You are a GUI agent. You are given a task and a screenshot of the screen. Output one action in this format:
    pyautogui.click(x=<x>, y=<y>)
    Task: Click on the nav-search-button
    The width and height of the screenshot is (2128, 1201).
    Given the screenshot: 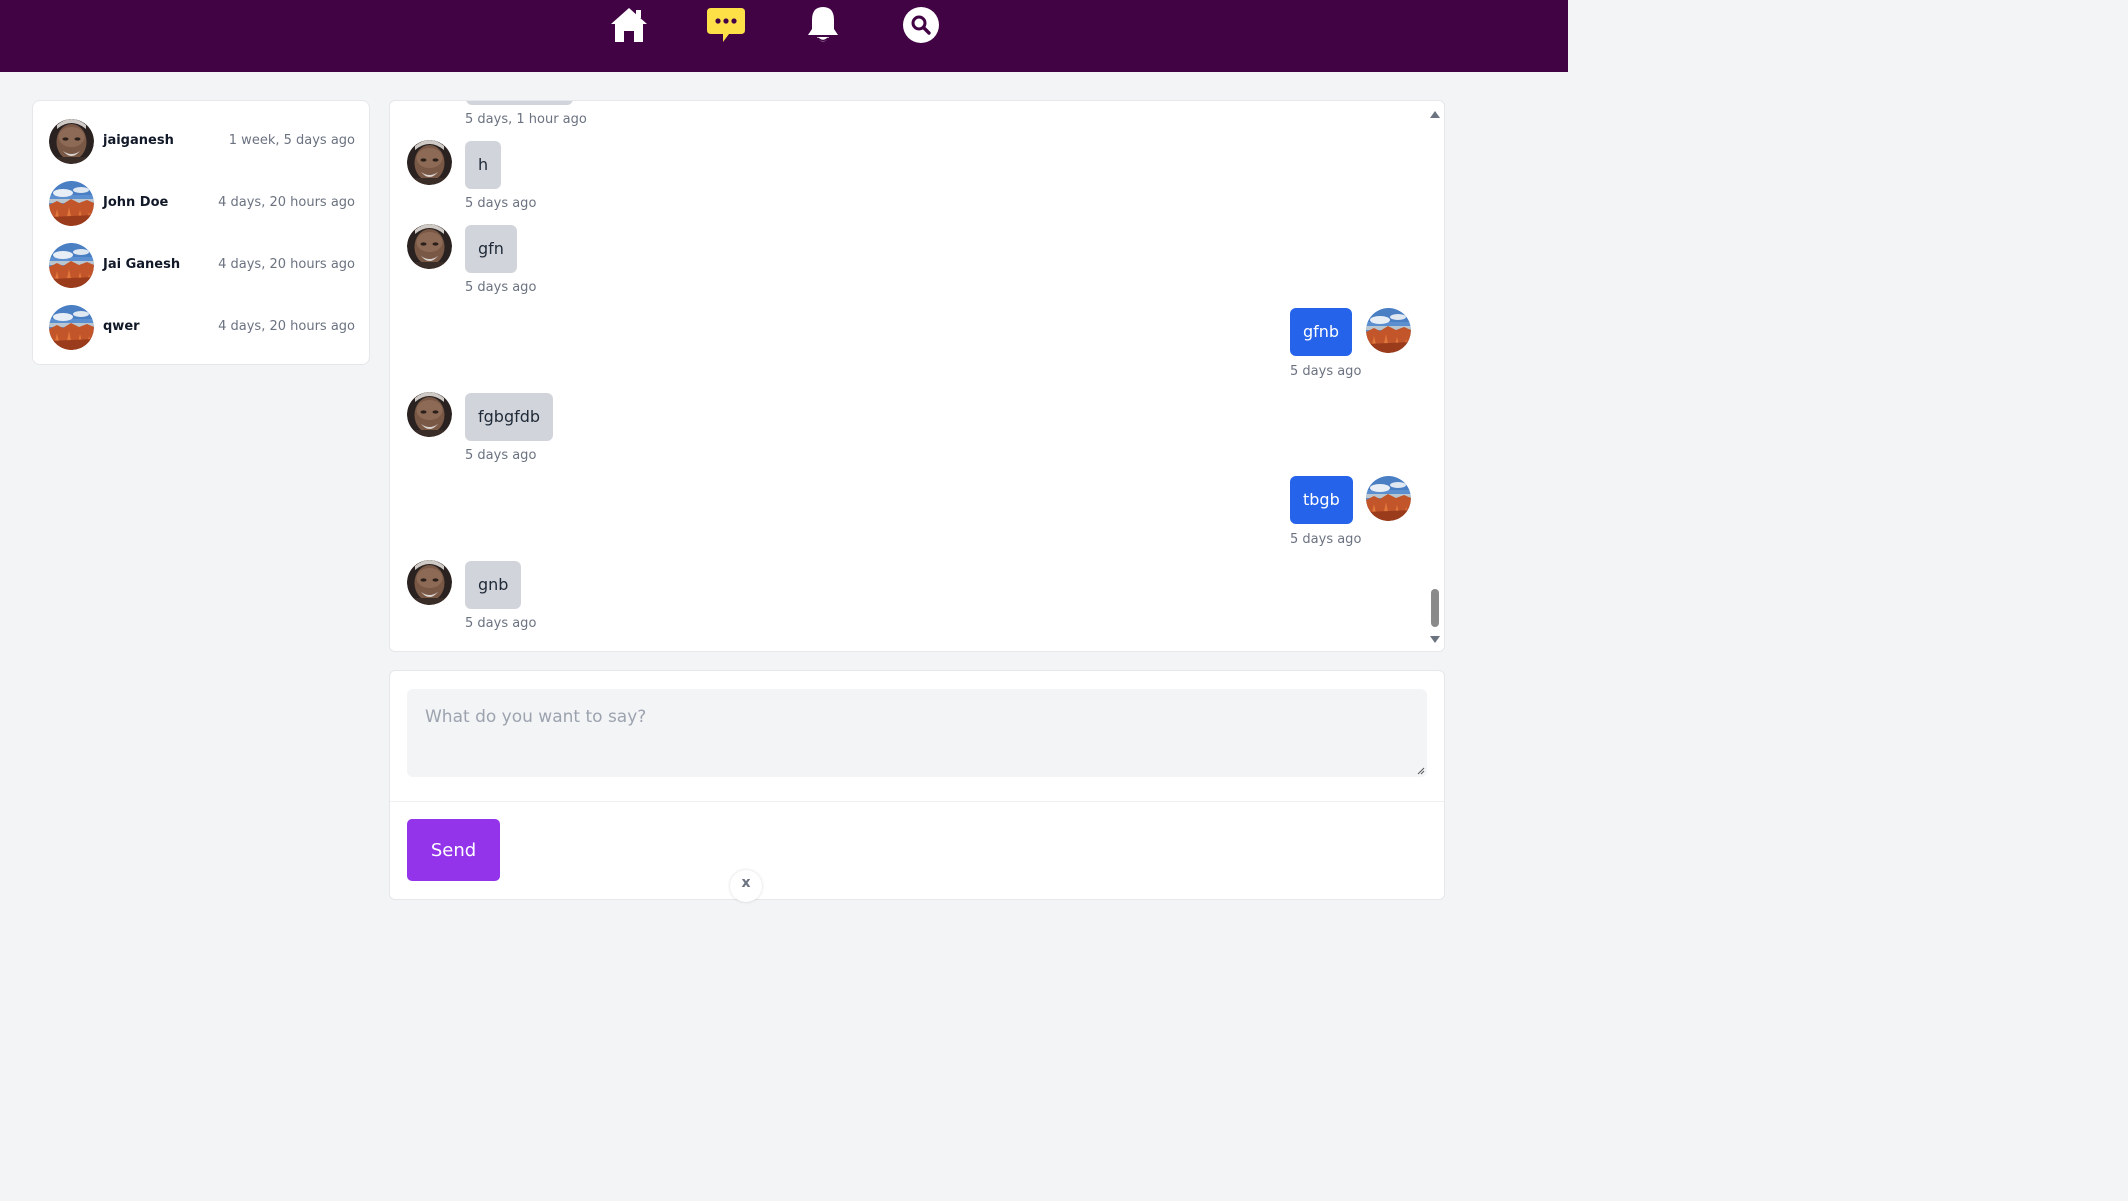 What is the action you would take?
    pyautogui.click(x=921, y=25)
    